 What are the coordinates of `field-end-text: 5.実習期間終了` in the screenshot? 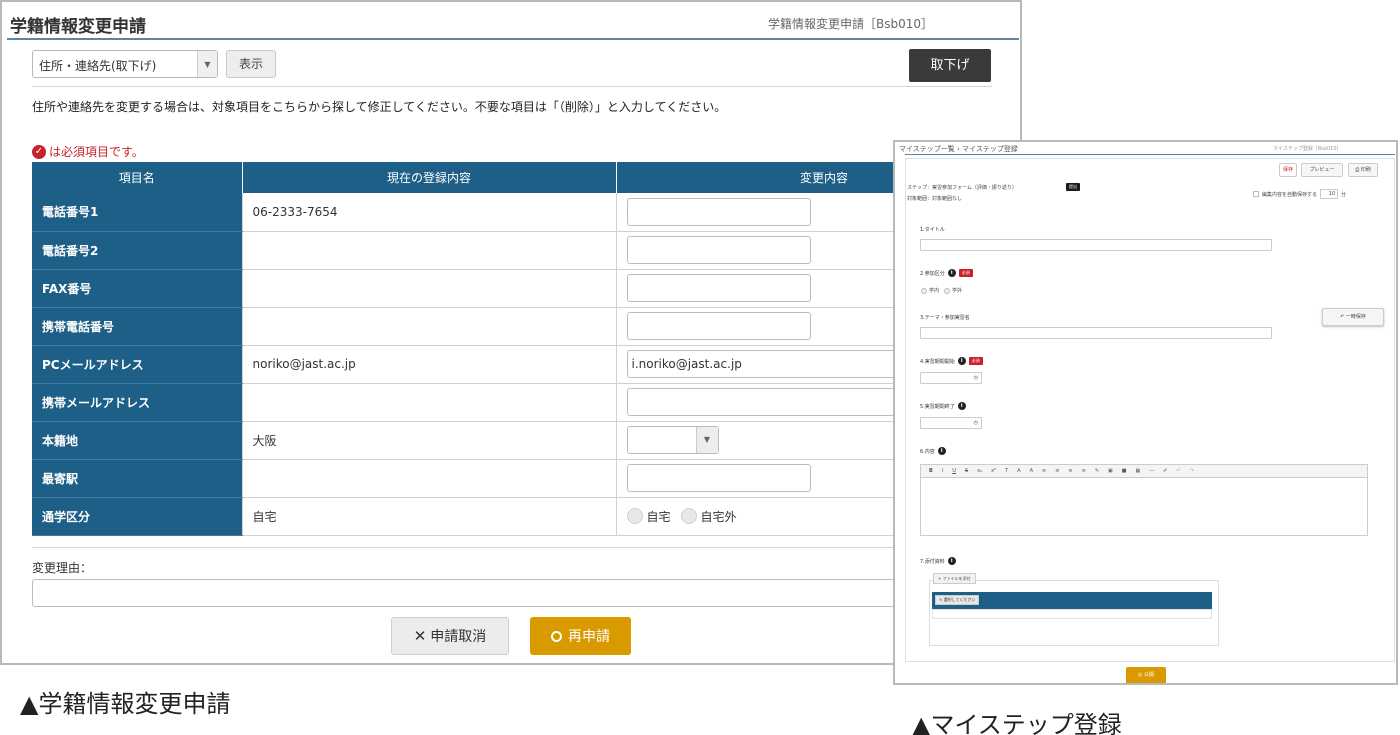 It's located at (937, 406).